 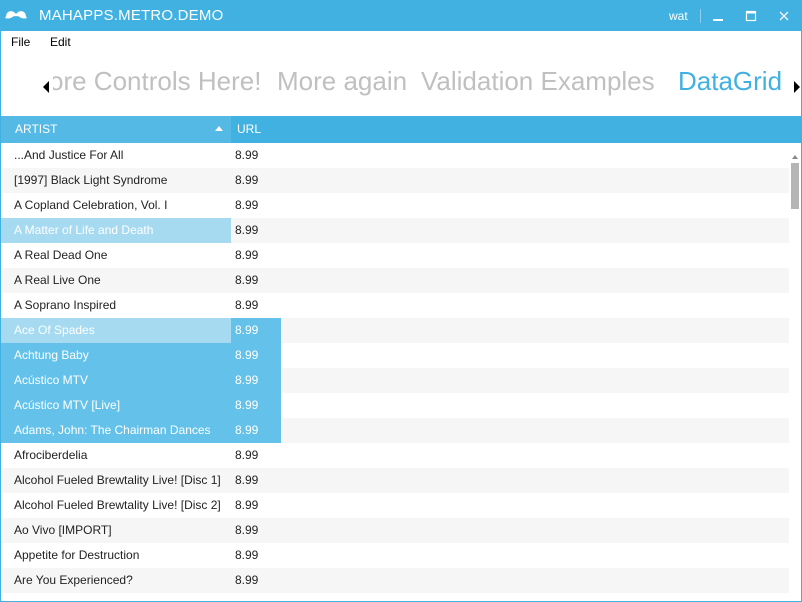 What do you see at coordinates (795, 186) in the screenshot?
I see `scroll-thumb` at bounding box center [795, 186].